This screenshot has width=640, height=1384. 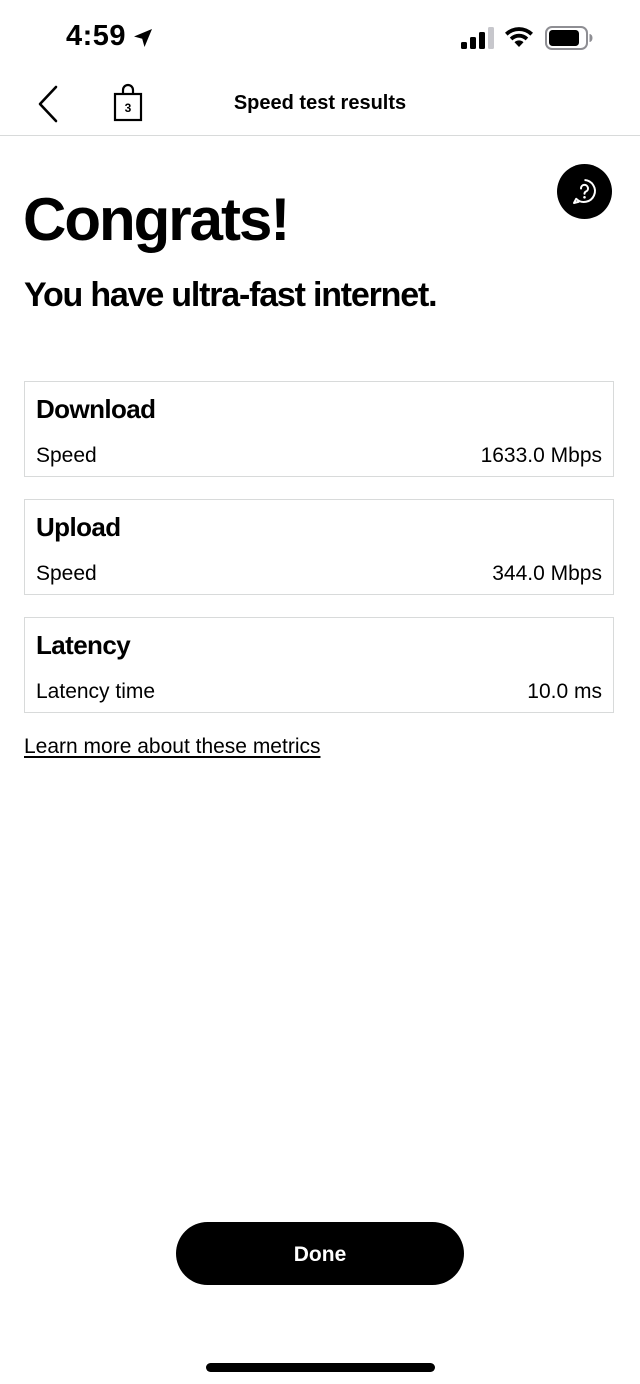 What do you see at coordinates (547, 573) in the screenshot?
I see `upload-speed-value: 344.0 Mbps` at bounding box center [547, 573].